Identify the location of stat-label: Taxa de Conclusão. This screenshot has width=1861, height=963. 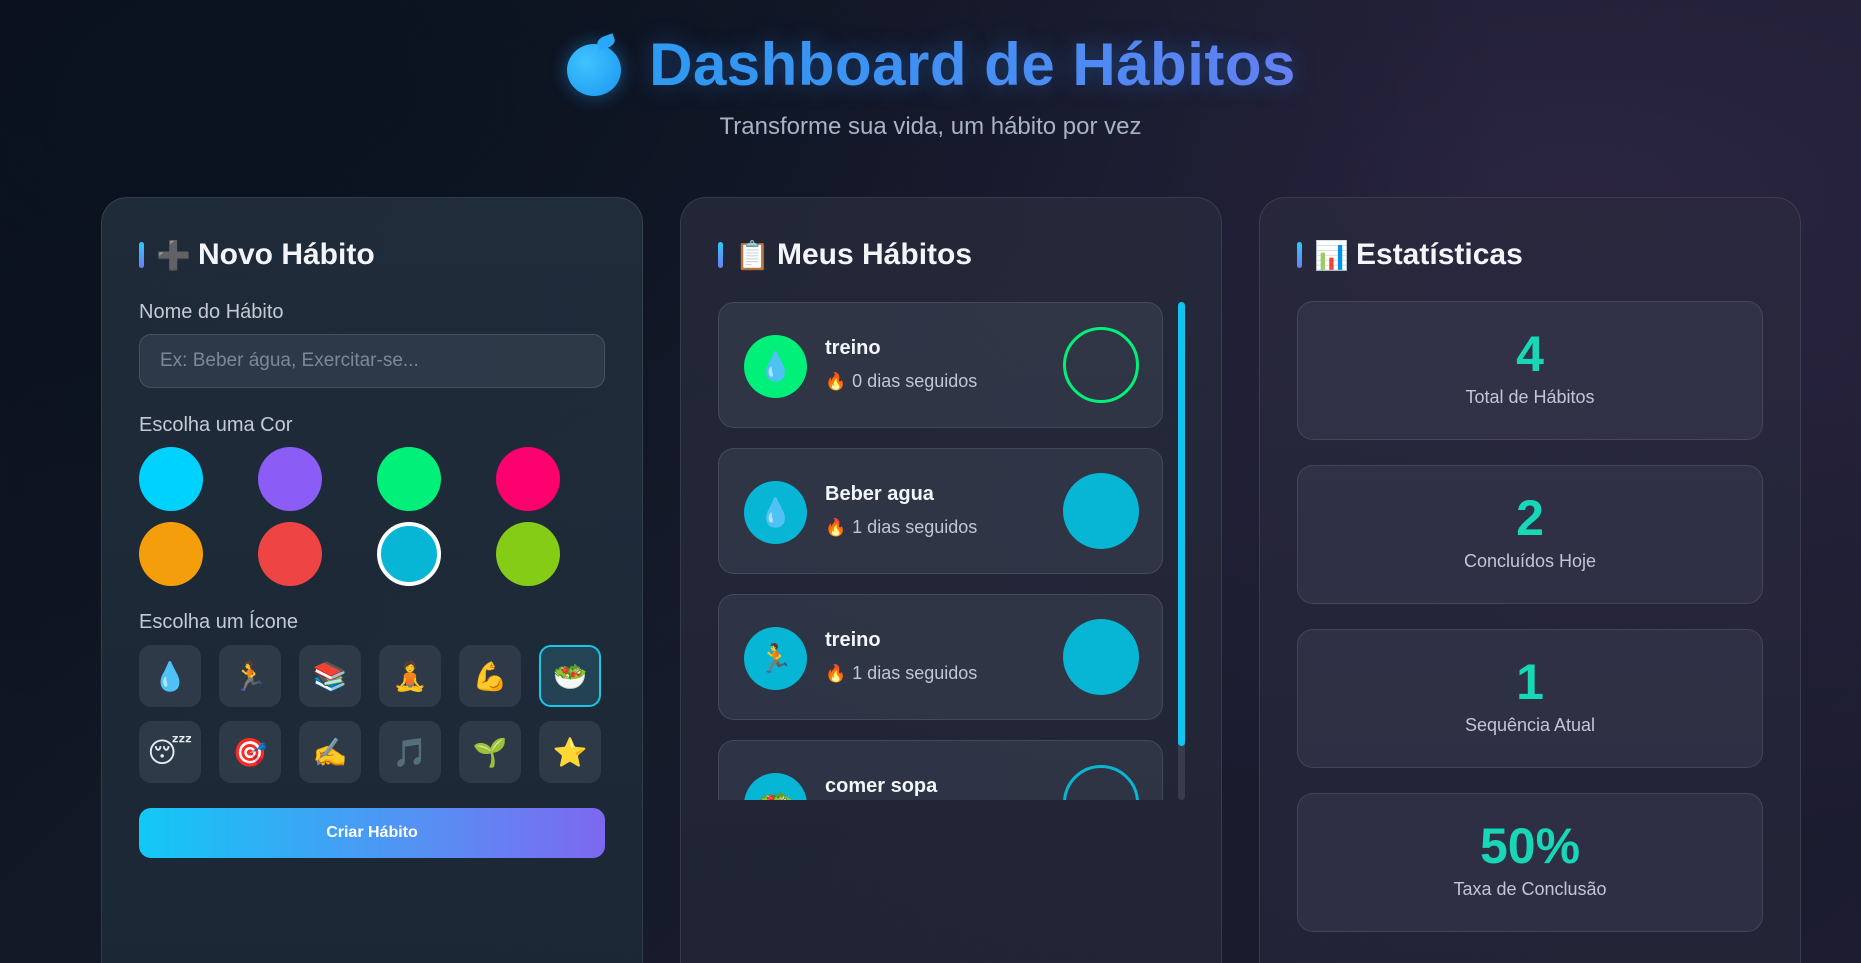
(1530, 888).